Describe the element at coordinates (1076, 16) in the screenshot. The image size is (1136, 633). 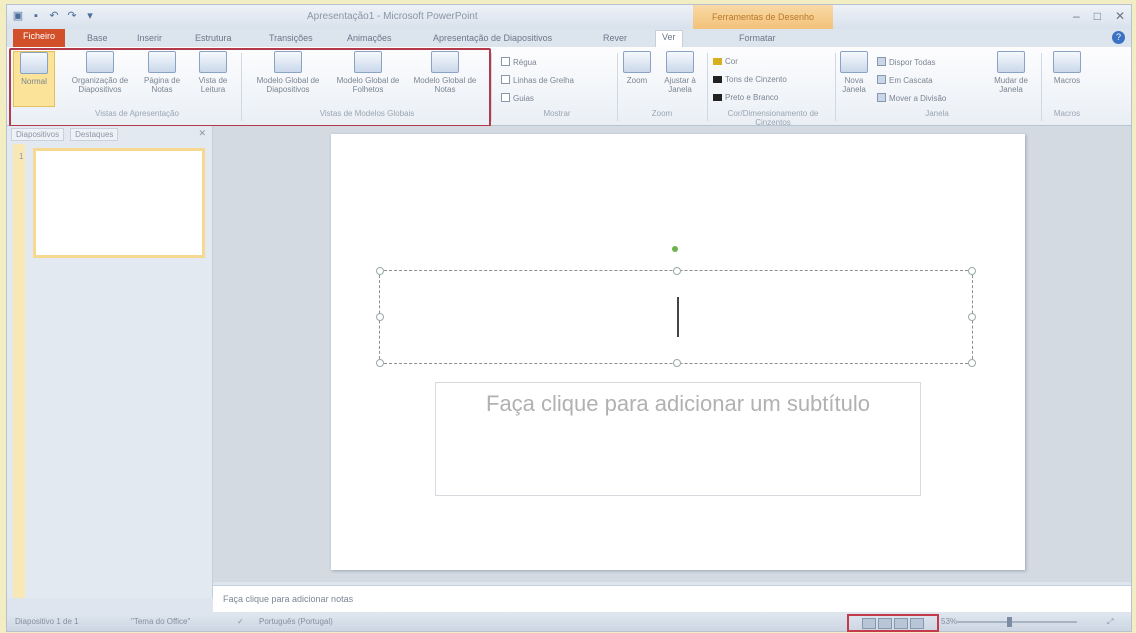
I see `minimize-icon: –` at that location.